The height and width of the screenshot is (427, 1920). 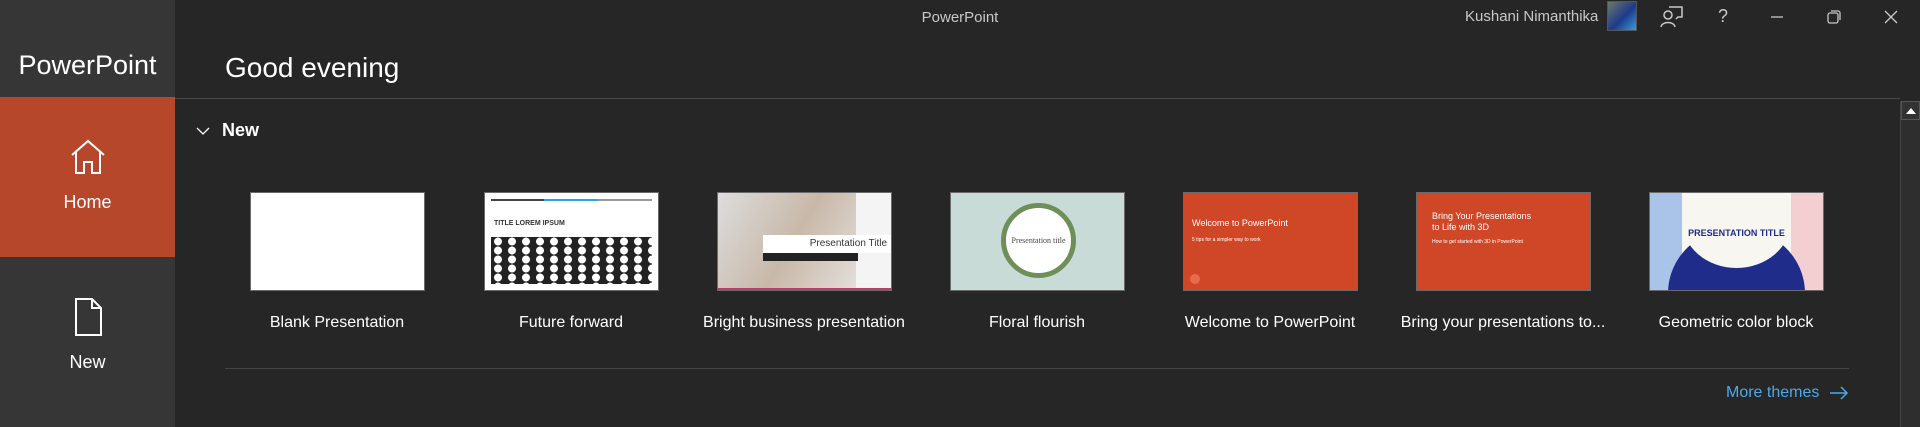 What do you see at coordinates (1723, 19) in the screenshot?
I see `help-icon: ?` at bounding box center [1723, 19].